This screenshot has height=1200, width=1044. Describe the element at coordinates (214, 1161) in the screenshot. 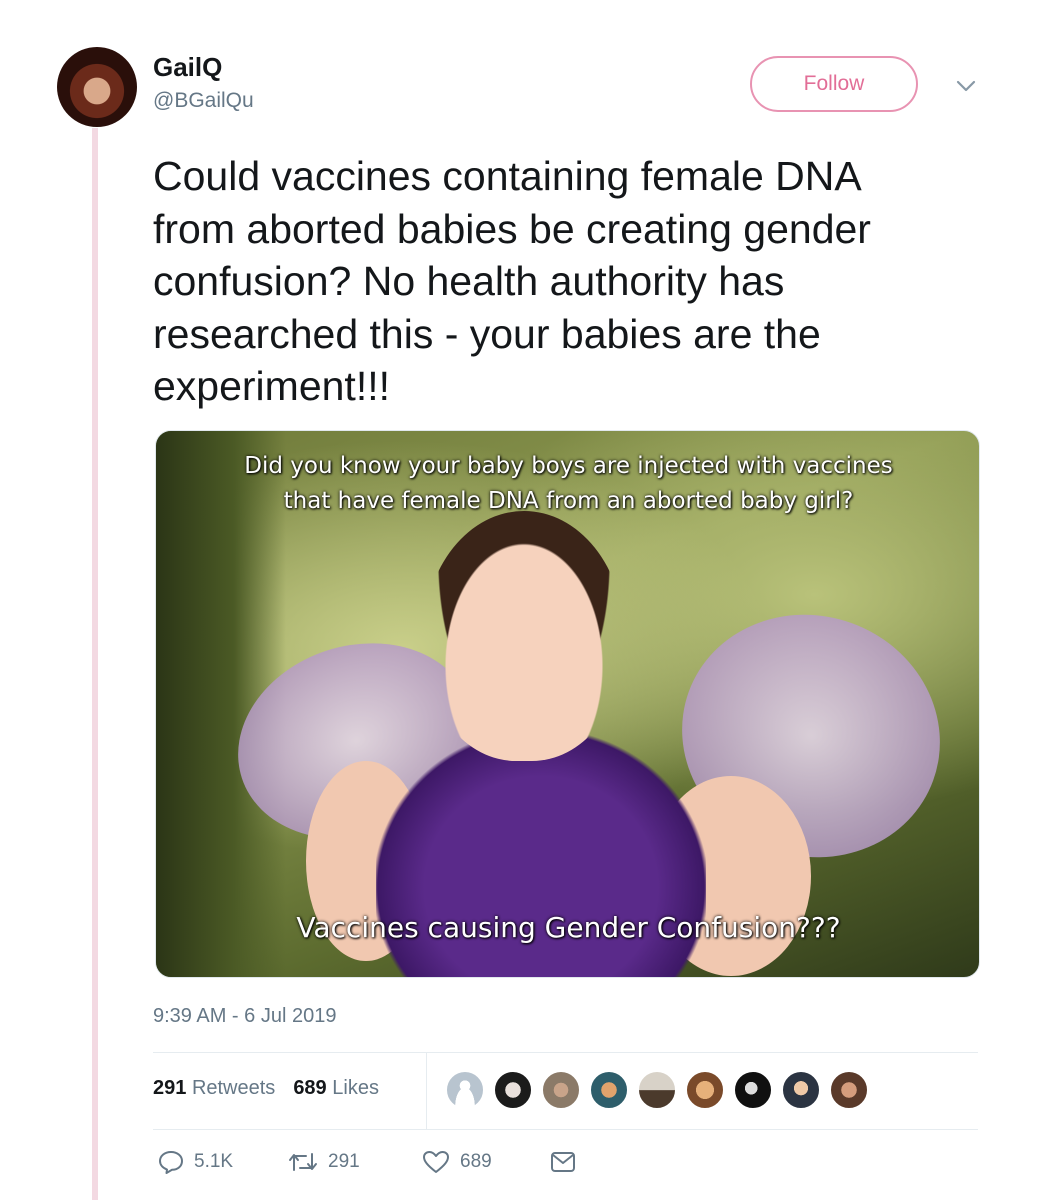

I see `reply-count: 5.1K` at that location.